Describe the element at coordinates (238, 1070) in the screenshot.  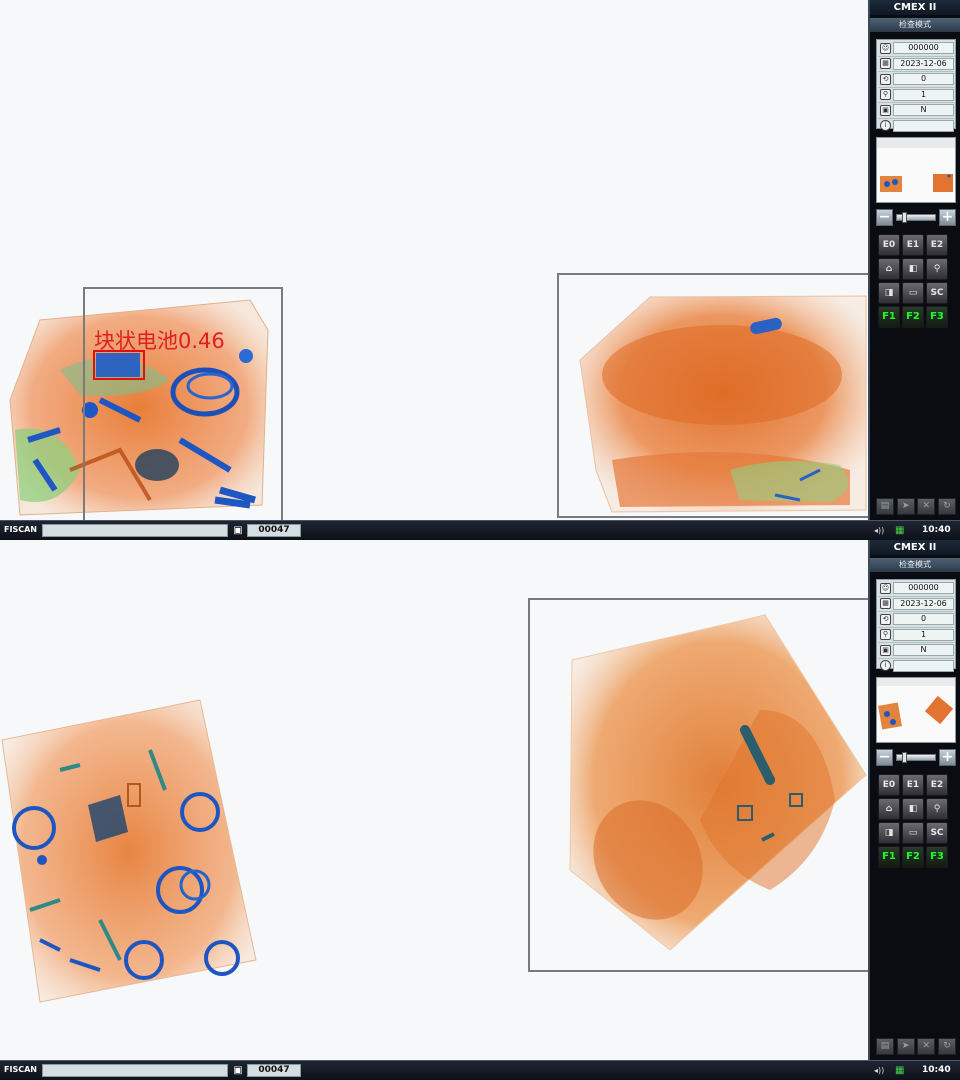
I see `baggage-icon: ▣` at that location.